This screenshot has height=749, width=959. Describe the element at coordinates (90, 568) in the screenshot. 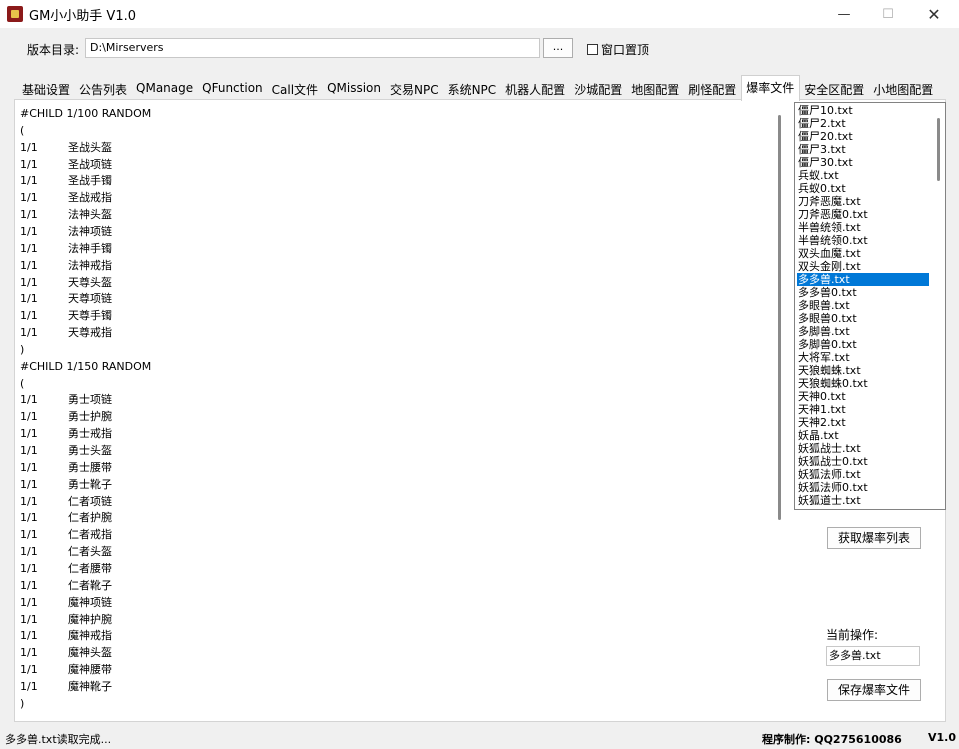

I see `line-item-name: 仁者腰带` at that location.